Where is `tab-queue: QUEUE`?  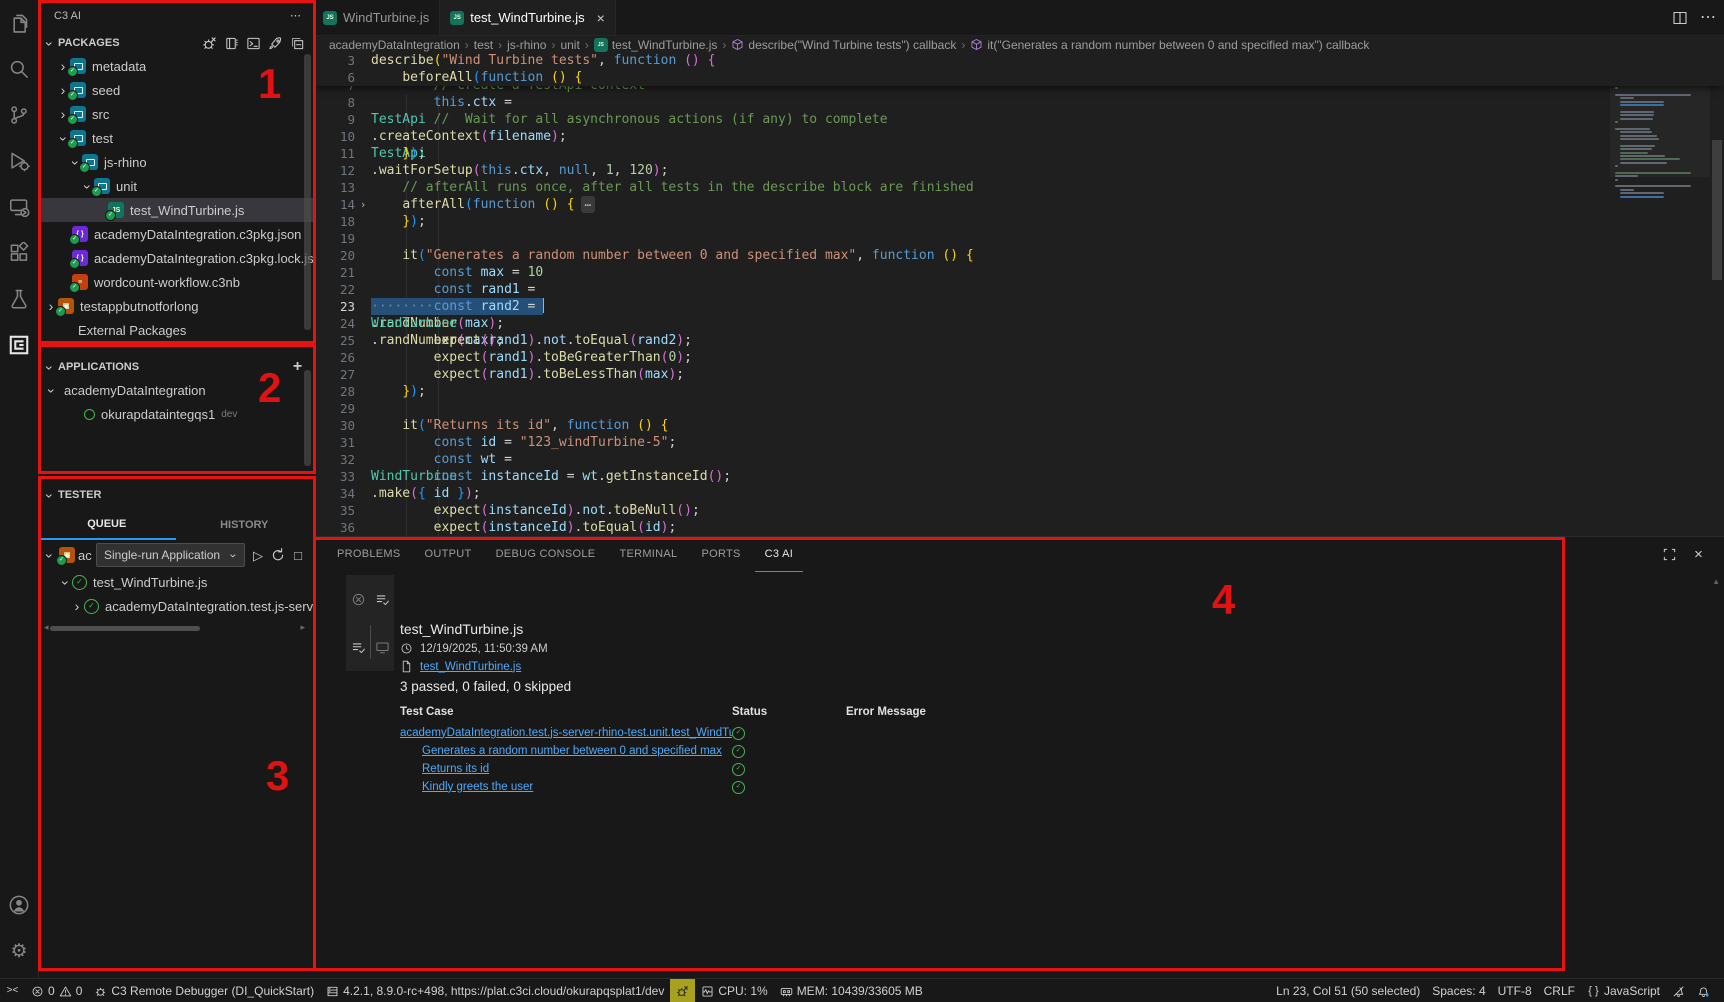 tab-queue: QUEUE is located at coordinates (107, 525).